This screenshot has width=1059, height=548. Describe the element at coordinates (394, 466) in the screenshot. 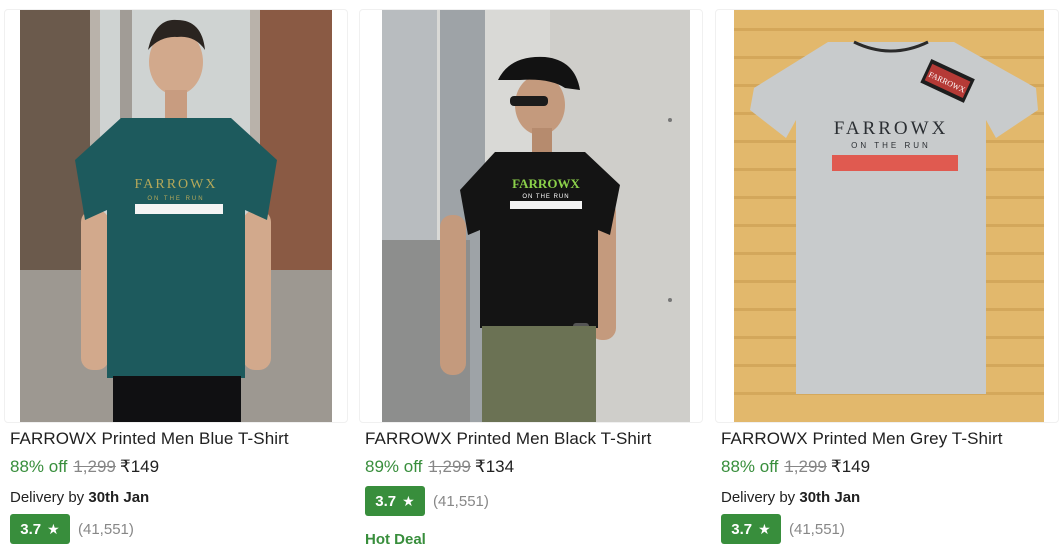

I see `discount-percent: 89% off` at that location.